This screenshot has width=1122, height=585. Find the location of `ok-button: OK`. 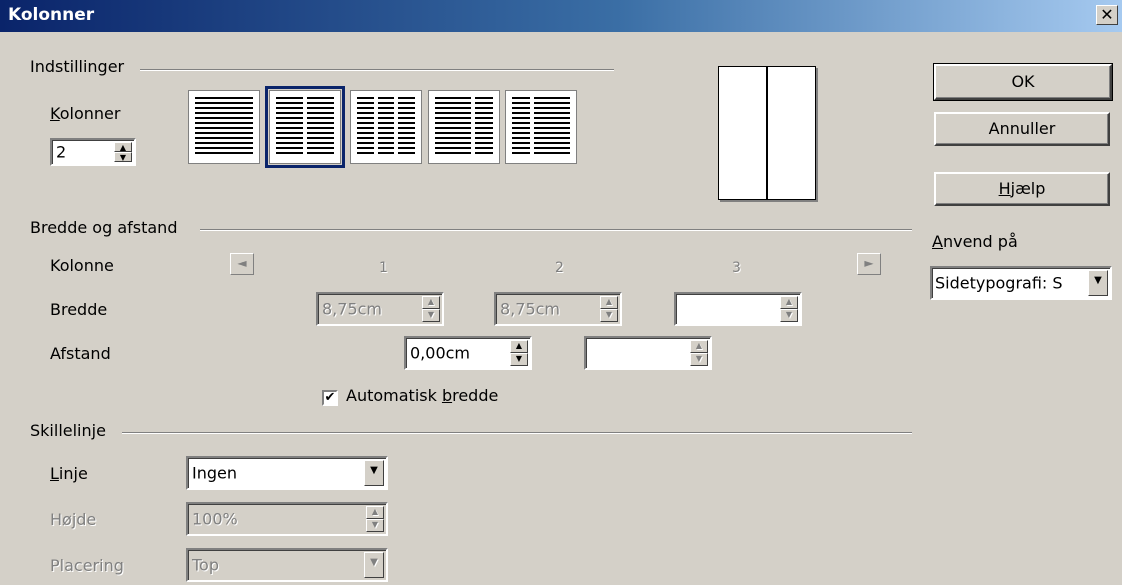

ok-button: OK is located at coordinates (1023, 82).